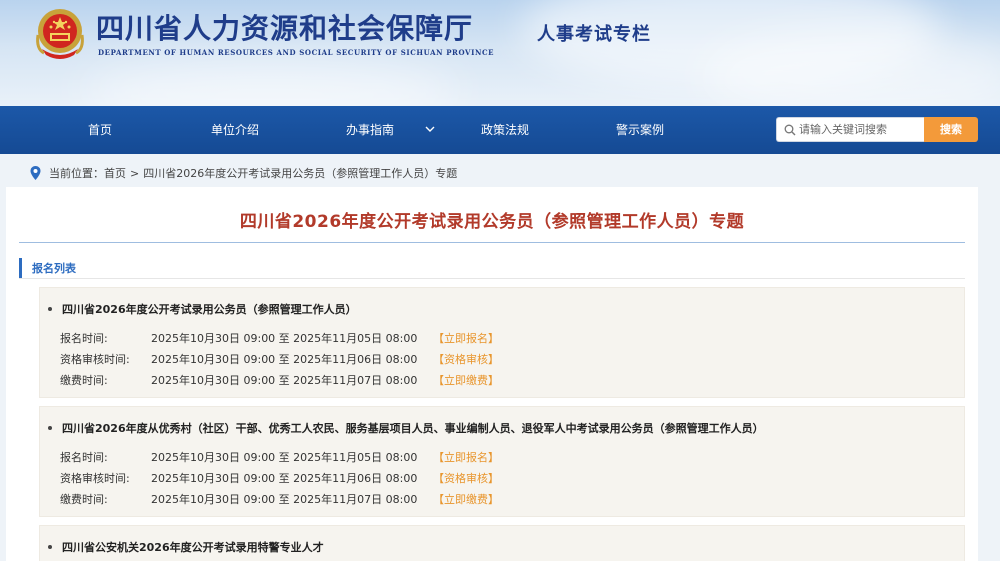 This screenshot has width=1000, height=561. I want to click on national-emblem-icon, so click(60, 34).